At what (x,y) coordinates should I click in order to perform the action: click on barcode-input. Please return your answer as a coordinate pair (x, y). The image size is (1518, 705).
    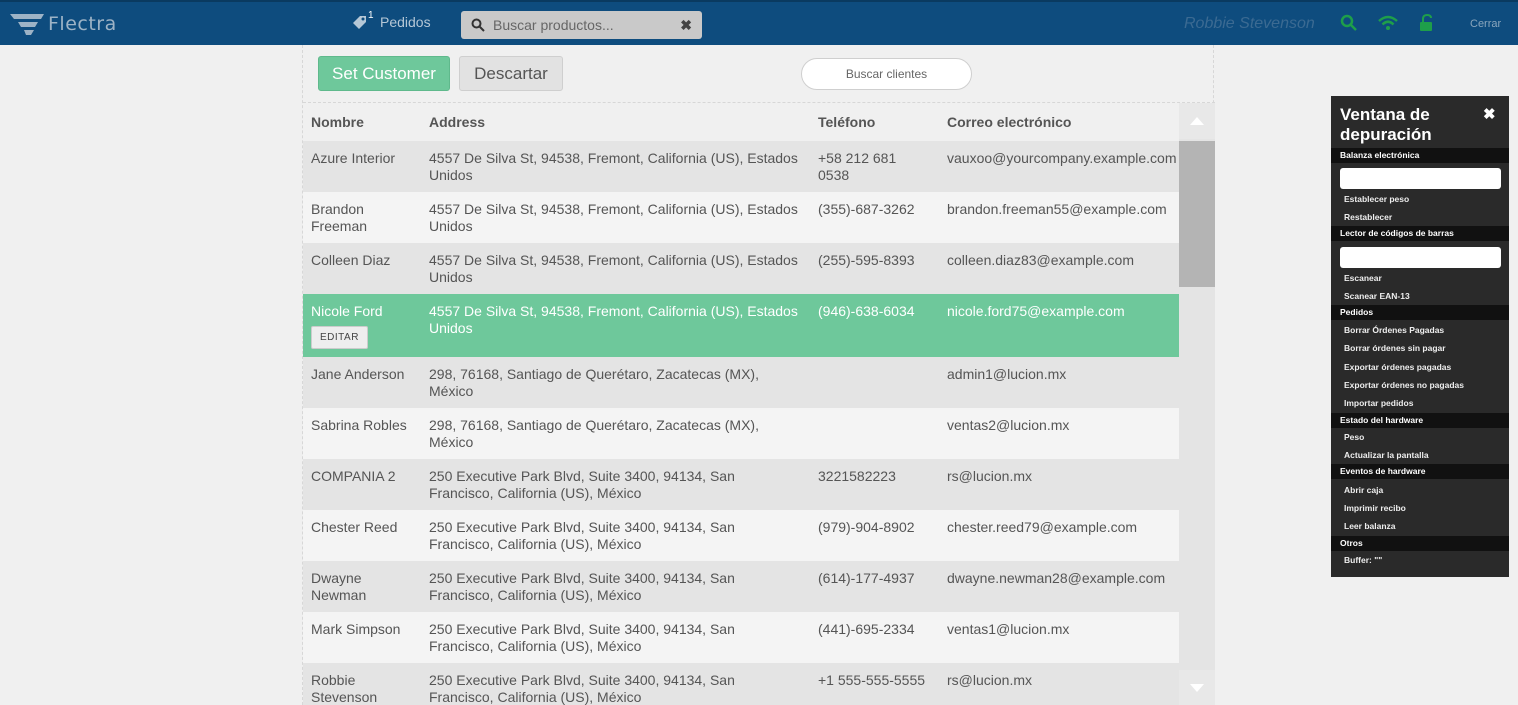
    Looking at the image, I should click on (1420, 257).